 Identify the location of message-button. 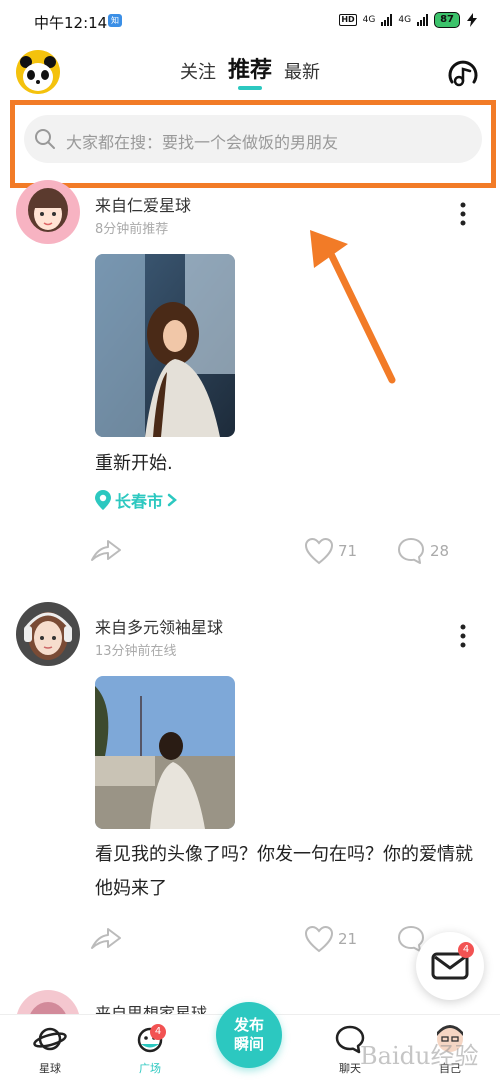
(450, 966).